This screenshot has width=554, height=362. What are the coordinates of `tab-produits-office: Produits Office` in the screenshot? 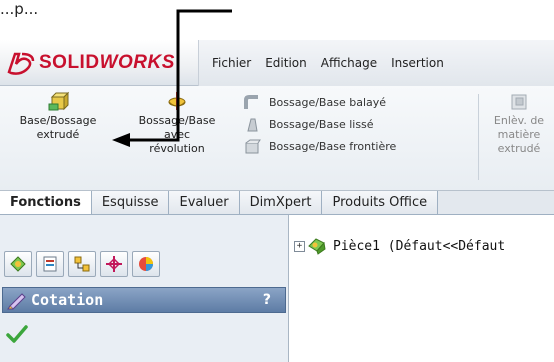 It's located at (380, 202).